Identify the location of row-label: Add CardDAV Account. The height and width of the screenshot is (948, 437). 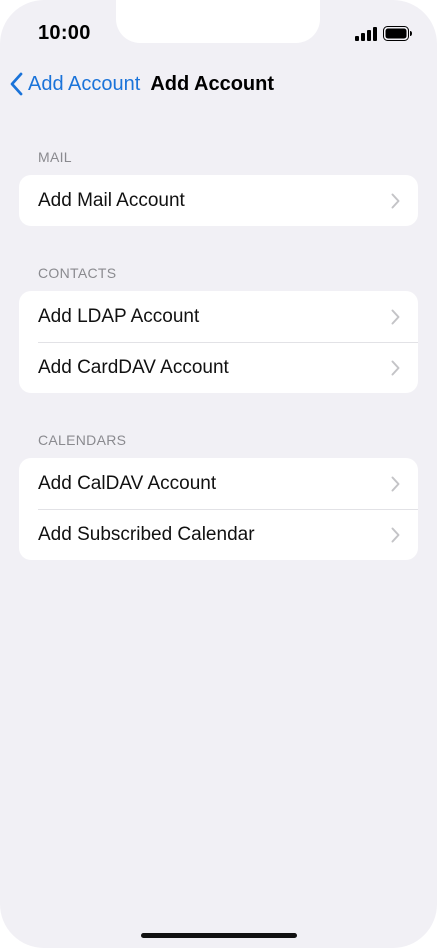
(133, 367).